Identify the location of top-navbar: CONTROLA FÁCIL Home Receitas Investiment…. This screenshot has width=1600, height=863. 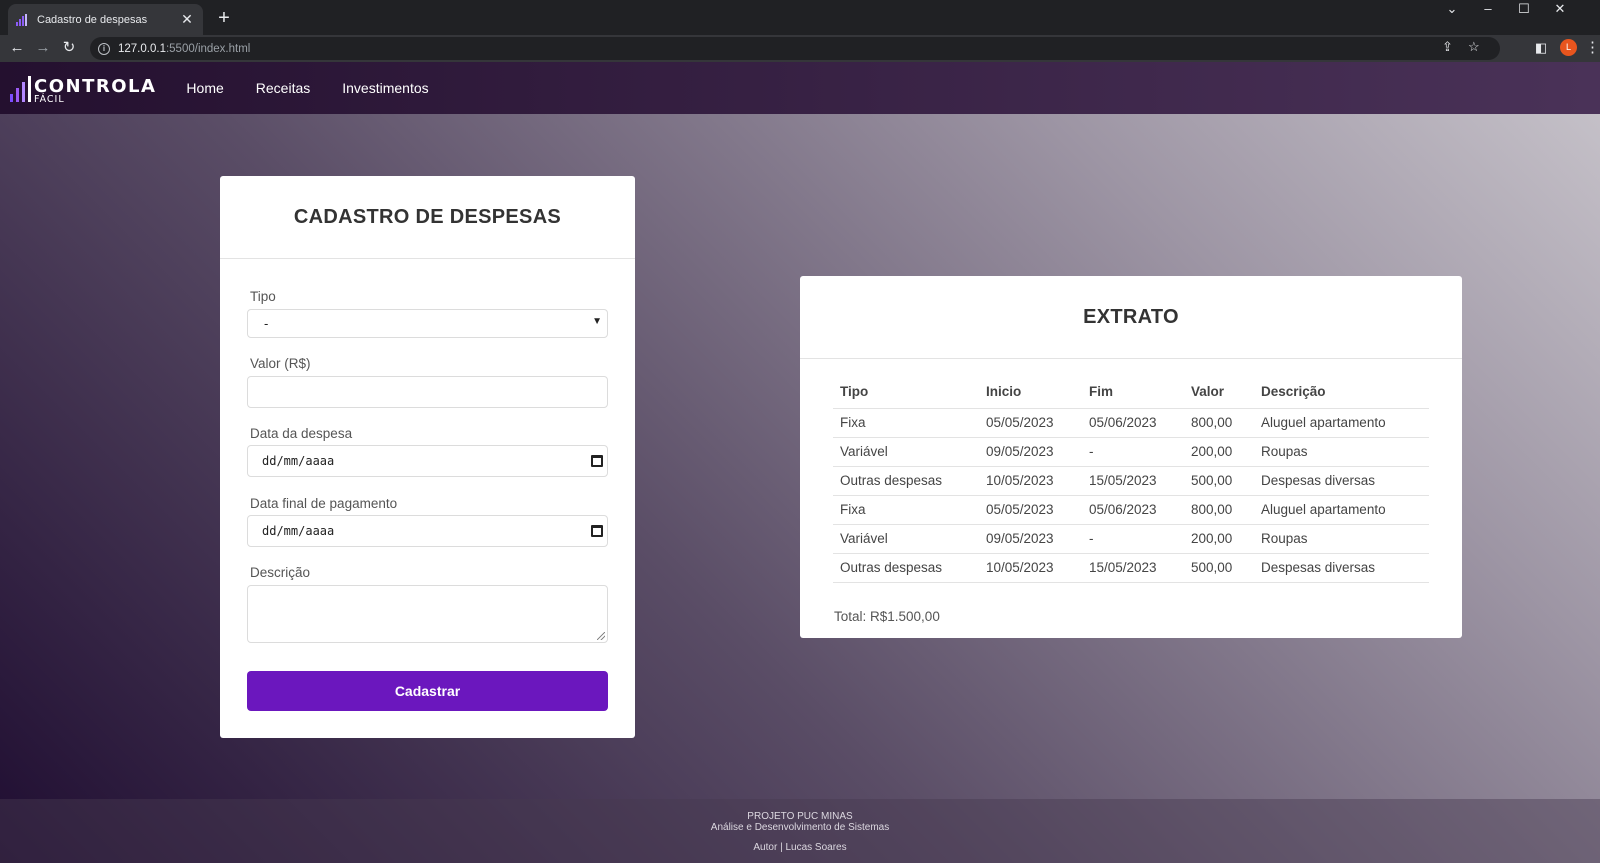
(800, 88).